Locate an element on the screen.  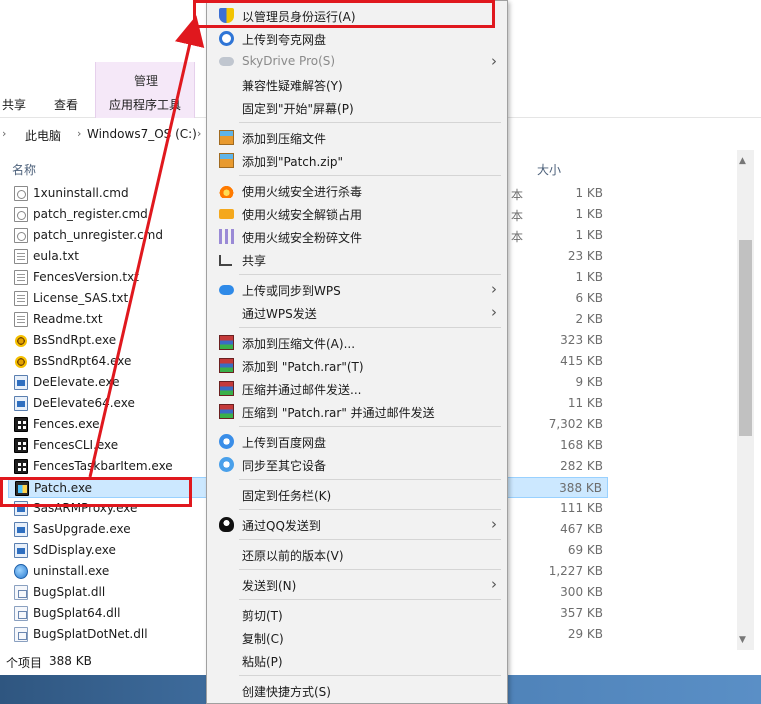
file-size: 282 KB is located at coordinates (581, 466).